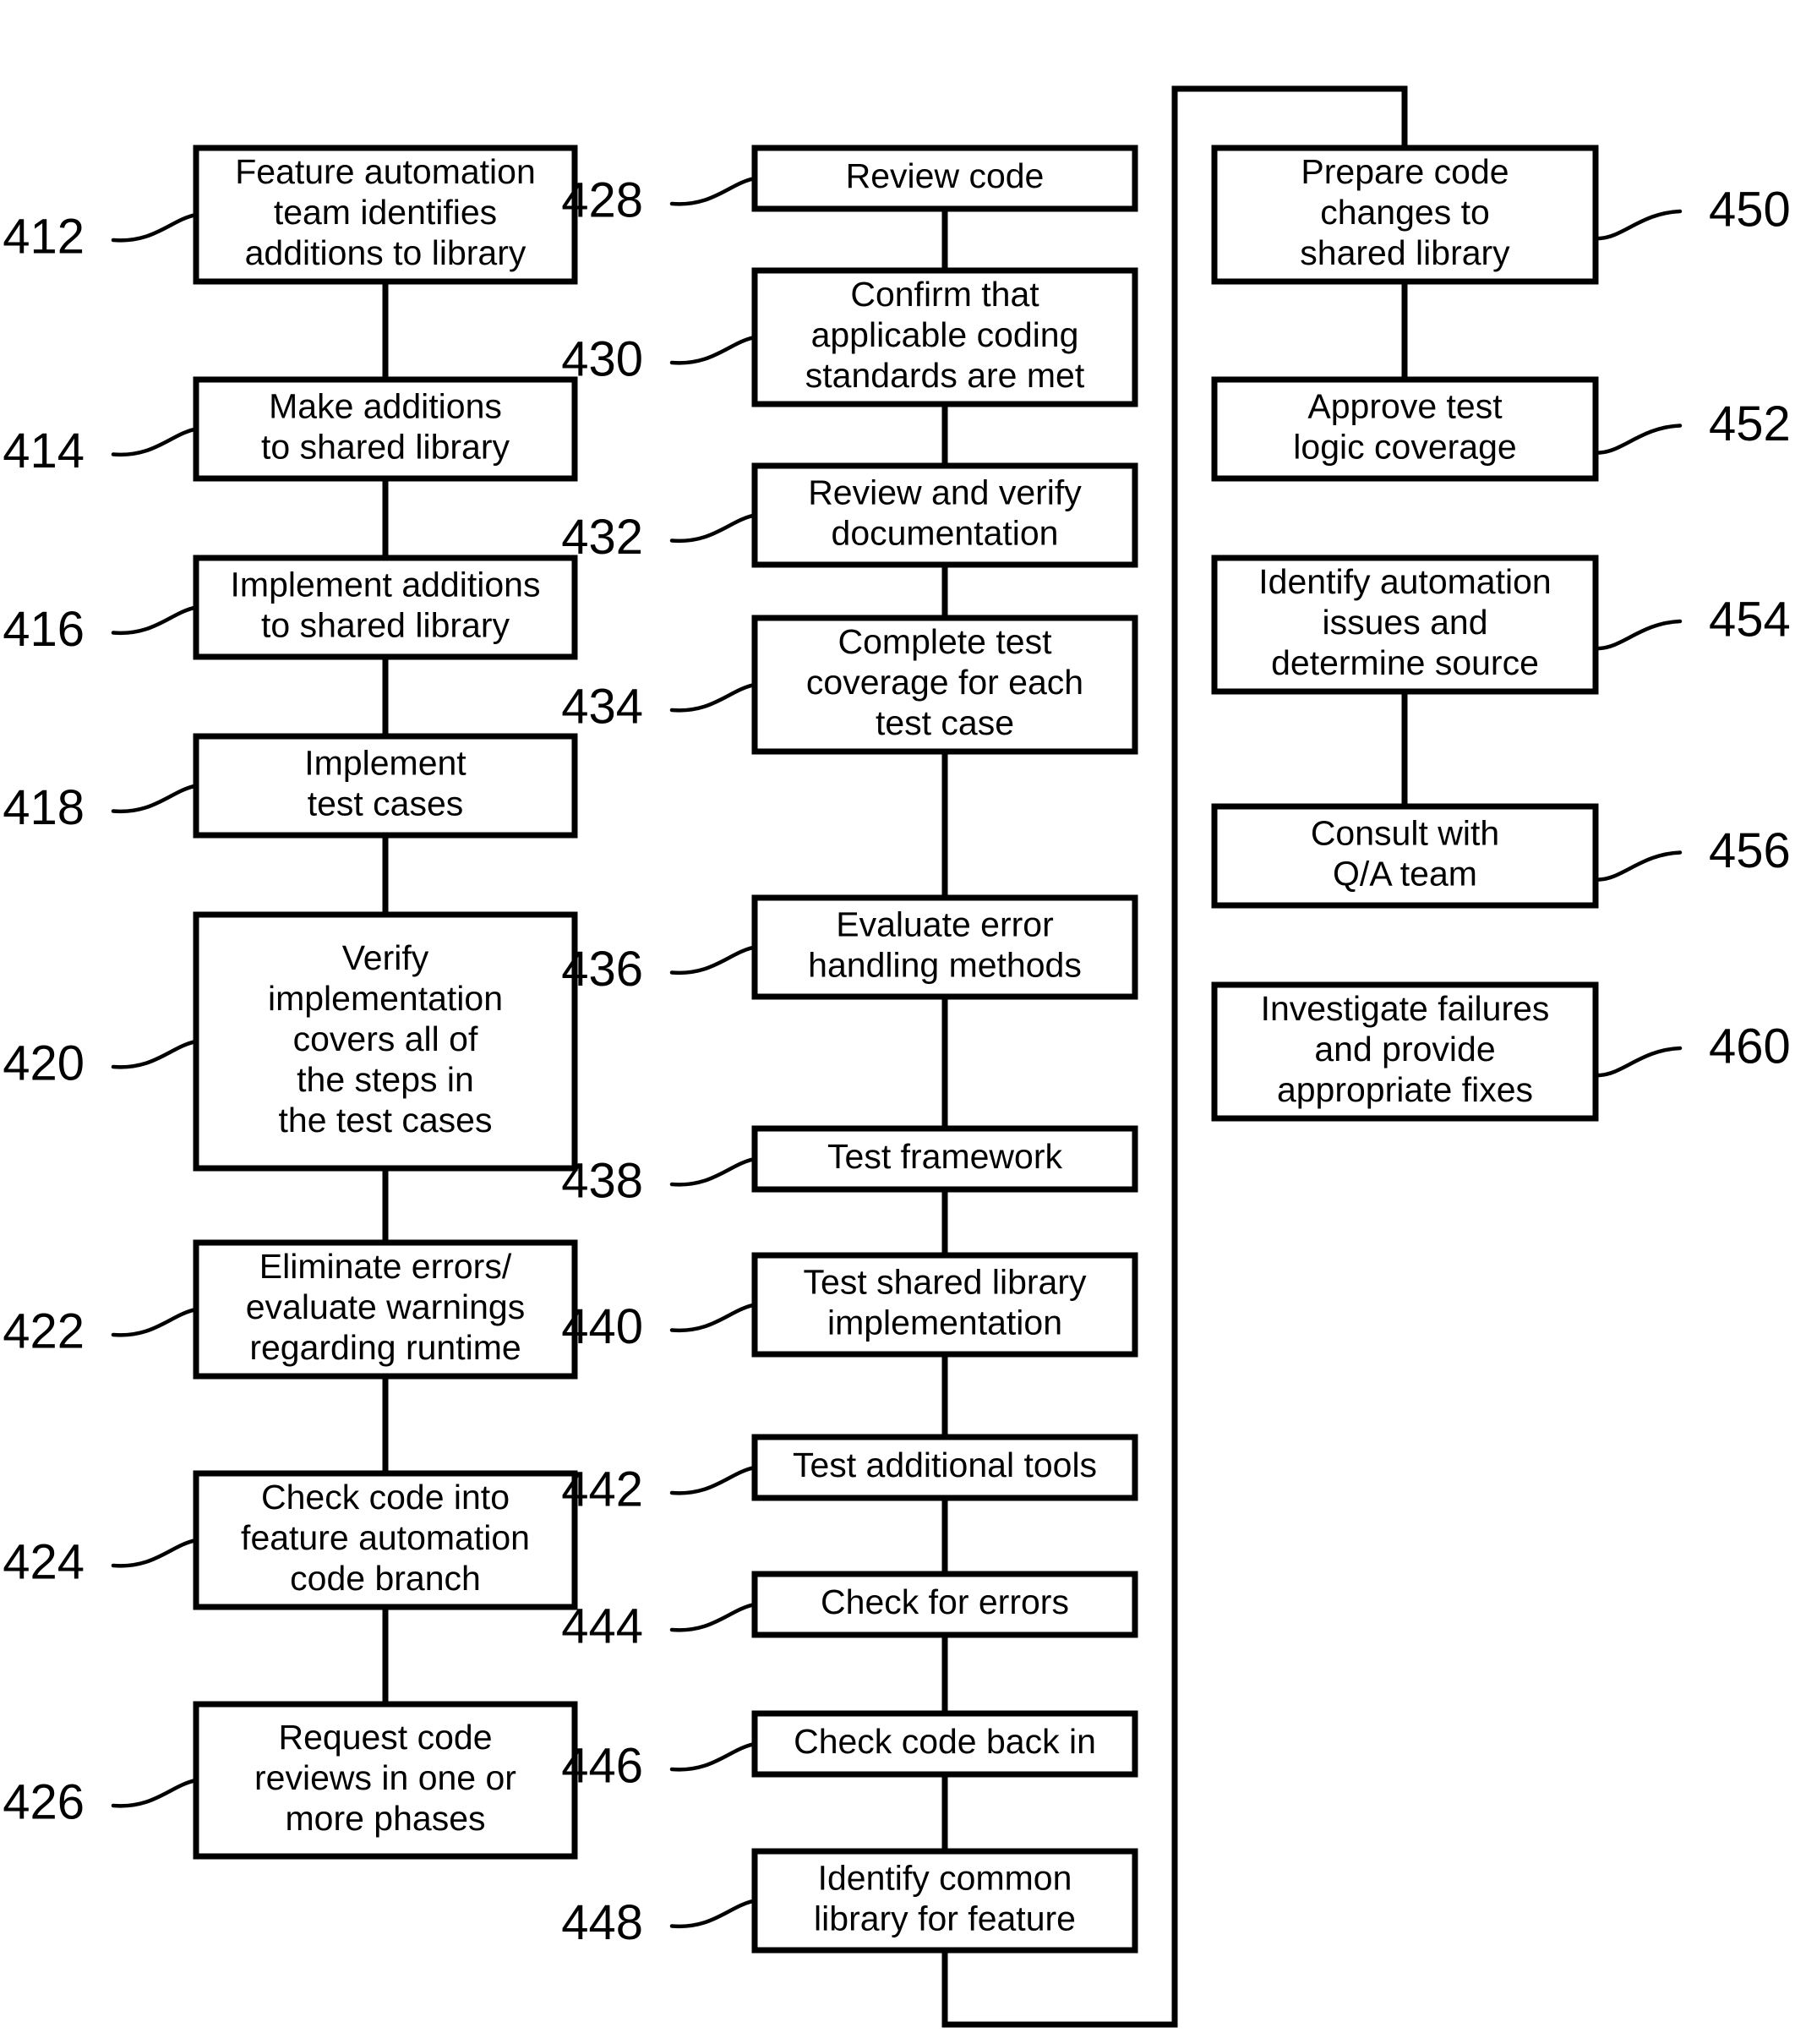 This screenshot has width=1795, height=2044. I want to click on reference-numeral-text-424: 424, so click(44, 1561).